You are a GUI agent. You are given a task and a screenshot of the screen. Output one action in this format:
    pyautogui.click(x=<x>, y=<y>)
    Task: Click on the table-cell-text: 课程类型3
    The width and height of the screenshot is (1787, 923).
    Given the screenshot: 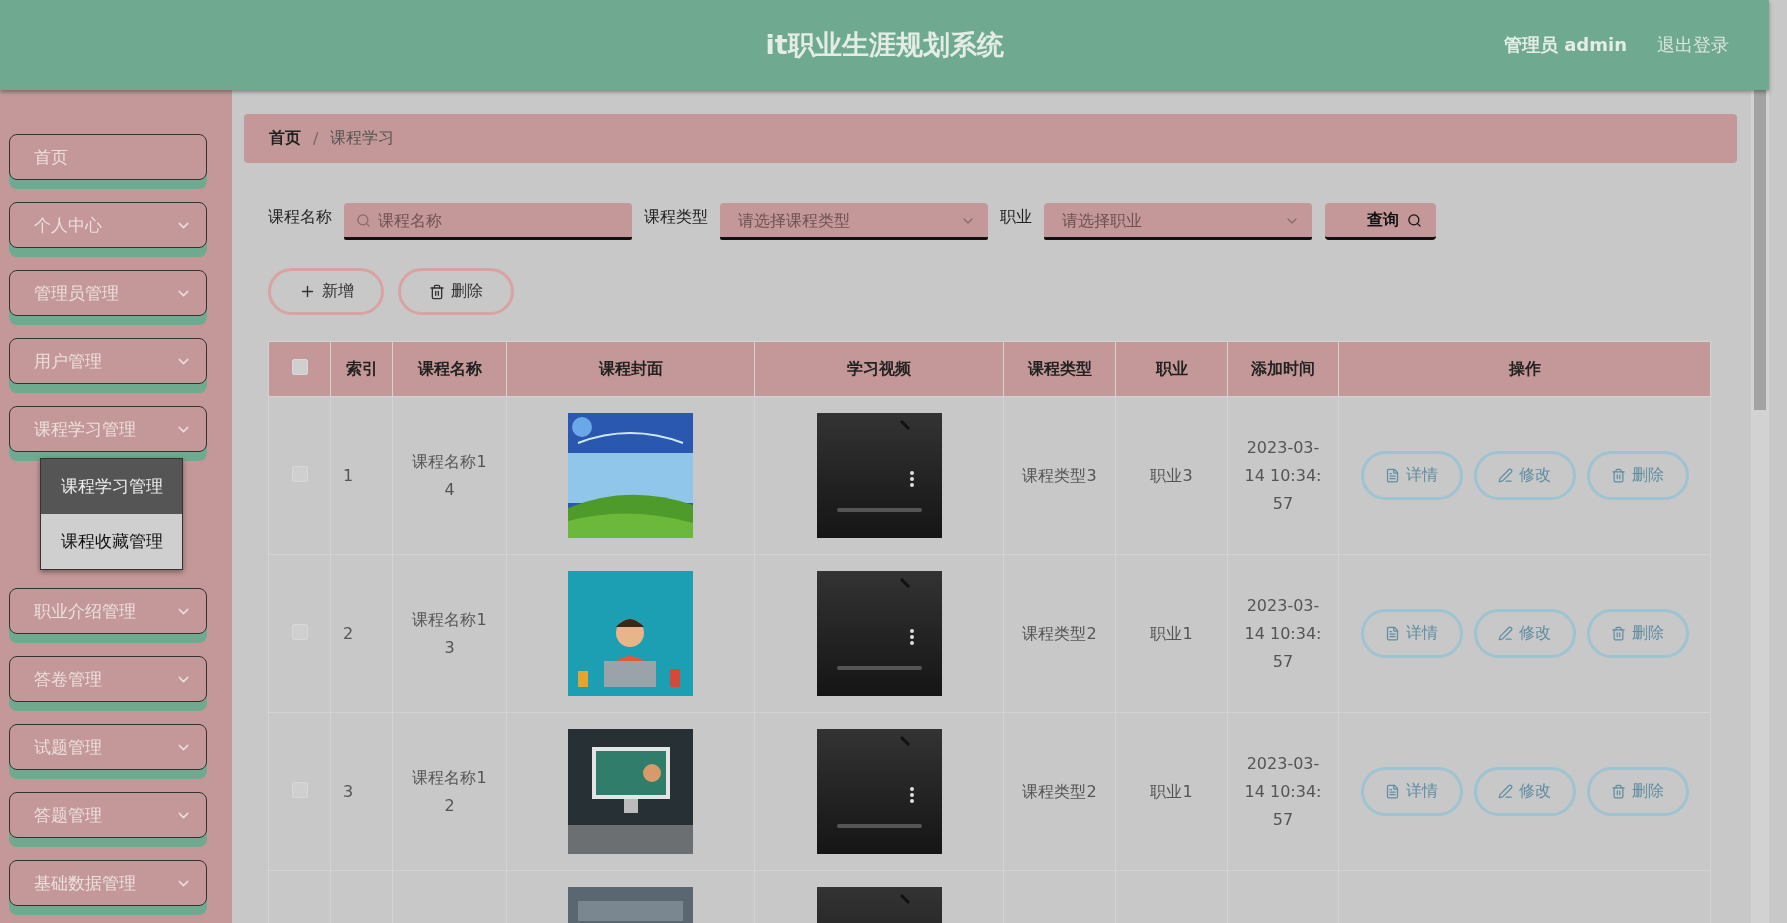 What is the action you would take?
    pyautogui.click(x=1059, y=475)
    